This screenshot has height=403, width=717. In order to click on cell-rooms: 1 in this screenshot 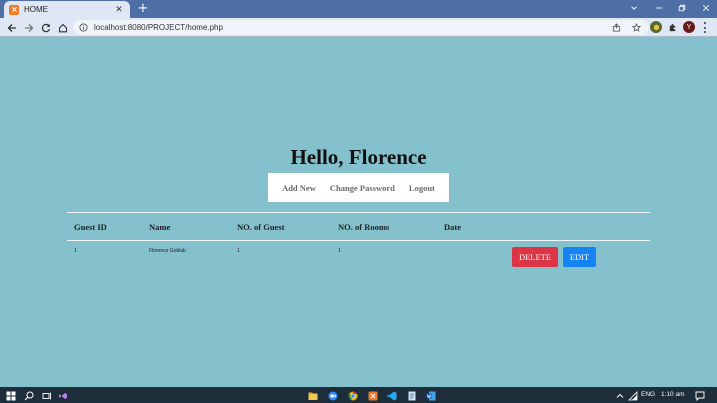, I will do `click(339, 251)`.